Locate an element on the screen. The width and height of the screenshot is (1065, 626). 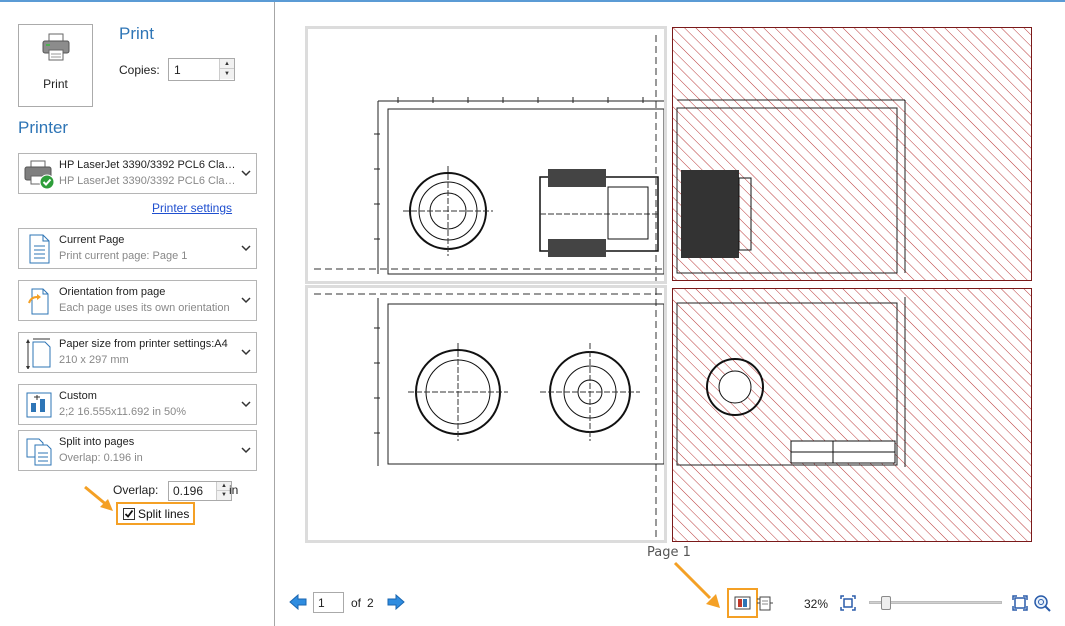
split-lines-option: Split lines is located at coordinates (155, 513).